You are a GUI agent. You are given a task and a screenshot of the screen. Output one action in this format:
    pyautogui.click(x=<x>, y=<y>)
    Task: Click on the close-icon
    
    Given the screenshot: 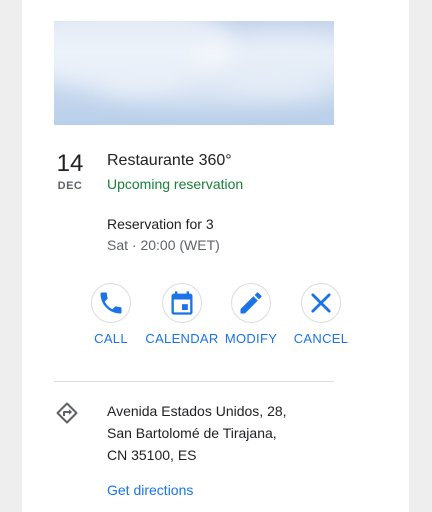 What is the action you would take?
    pyautogui.click(x=321, y=303)
    